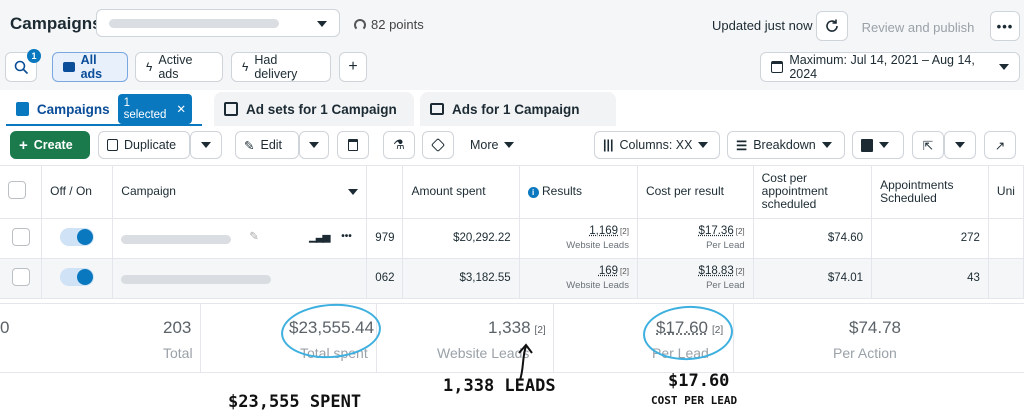 Image resolution: width=1024 pixels, height=417 pixels. What do you see at coordinates (314, 145) in the screenshot?
I see `edit-menu-button` at bounding box center [314, 145].